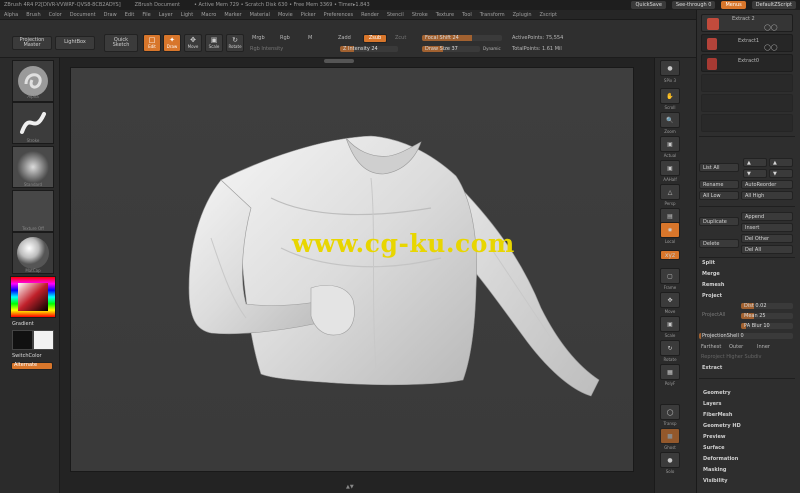 This screenshot has width=800, height=493. Describe the element at coordinates (773, 5) in the screenshot. I see `default-zscript-button: DefaultZScript` at that location.